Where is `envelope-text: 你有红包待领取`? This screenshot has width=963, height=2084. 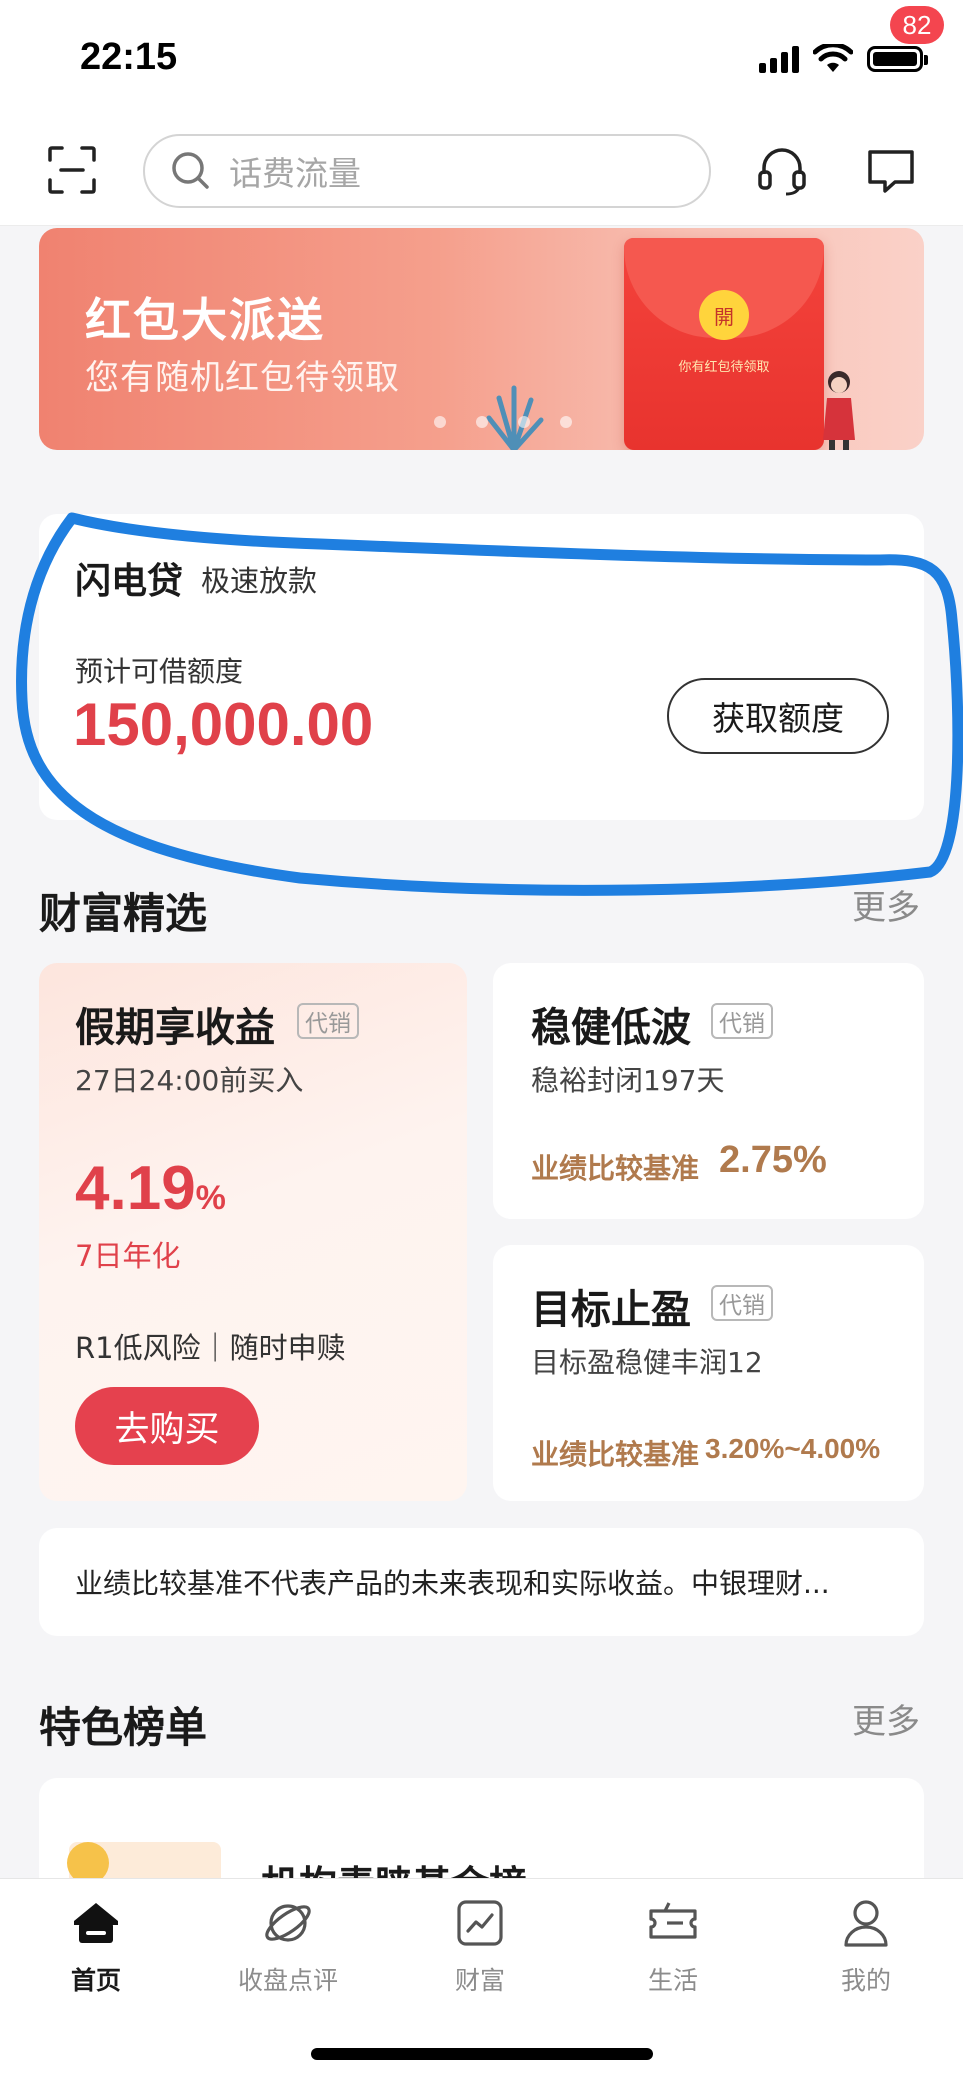 envelope-text: 你有红包待领取 is located at coordinates (724, 367).